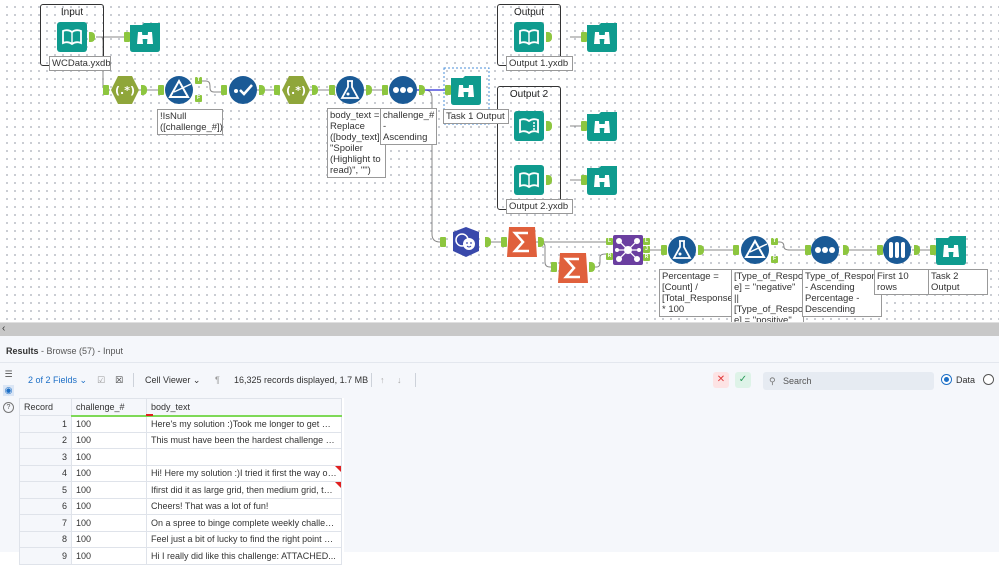 The height and width of the screenshot is (565, 999). I want to click on cell-viewer-dropdown: Cell Viewer ⌄, so click(172, 380).